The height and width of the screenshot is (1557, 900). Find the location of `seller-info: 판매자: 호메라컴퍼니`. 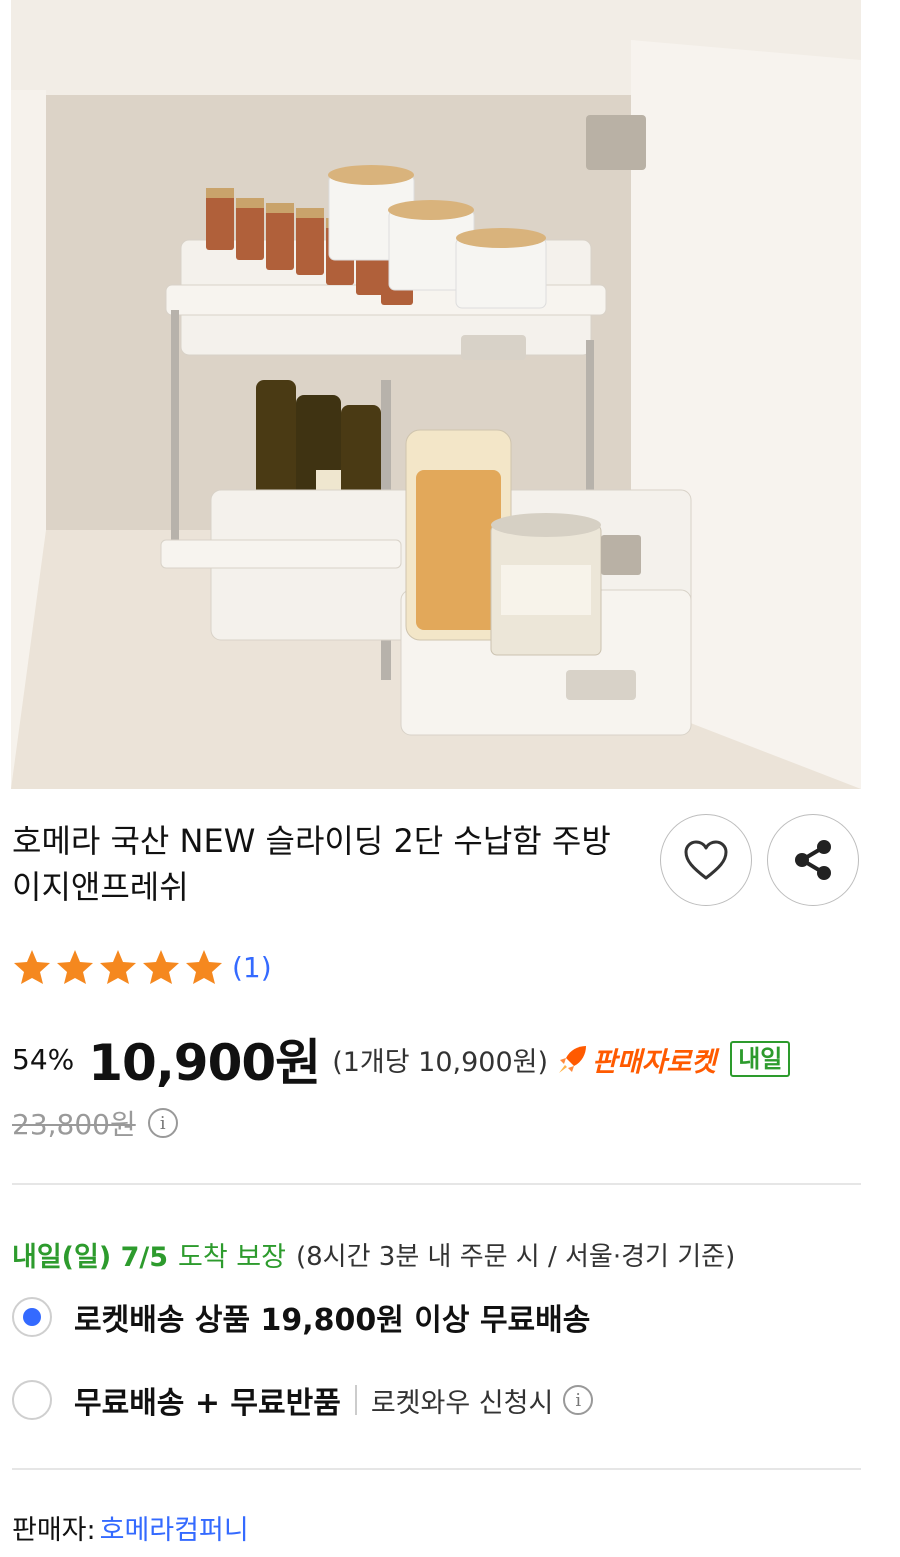

seller-info: 판매자: 호메라컴퍼니 is located at coordinates (130, 1527).